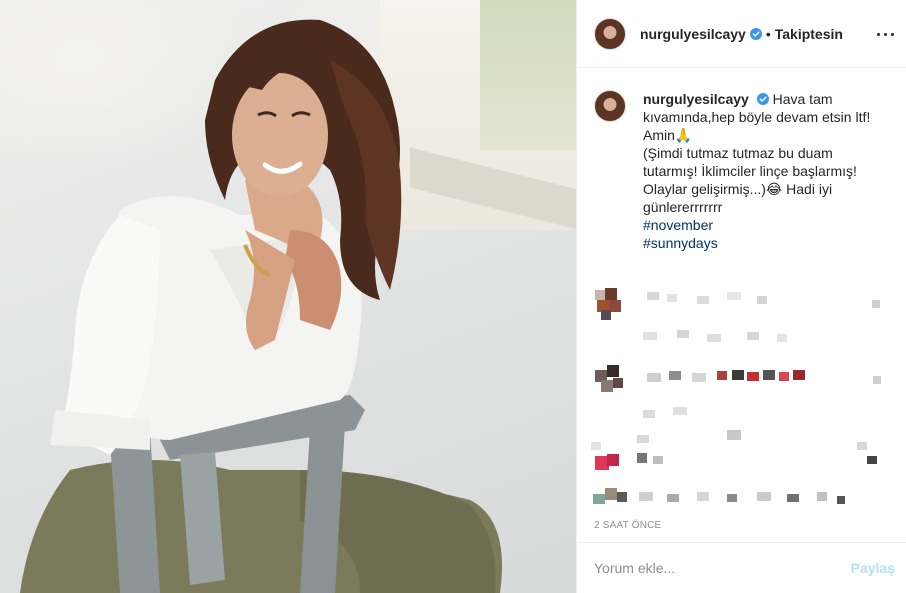  I want to click on post-timestamp: 2 SAAT ÖNCE, so click(627, 525).